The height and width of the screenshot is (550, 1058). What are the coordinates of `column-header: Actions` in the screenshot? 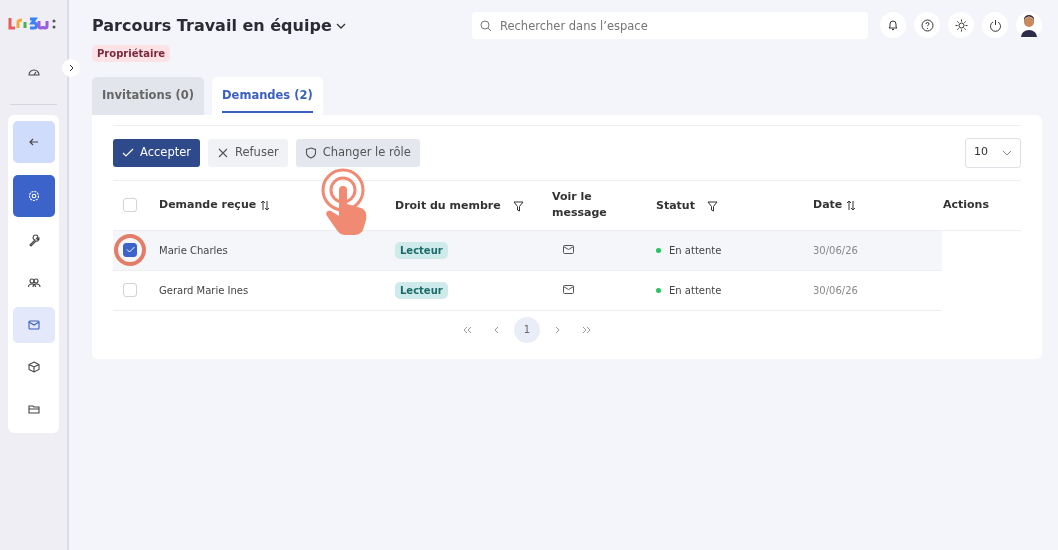 It's located at (966, 204).